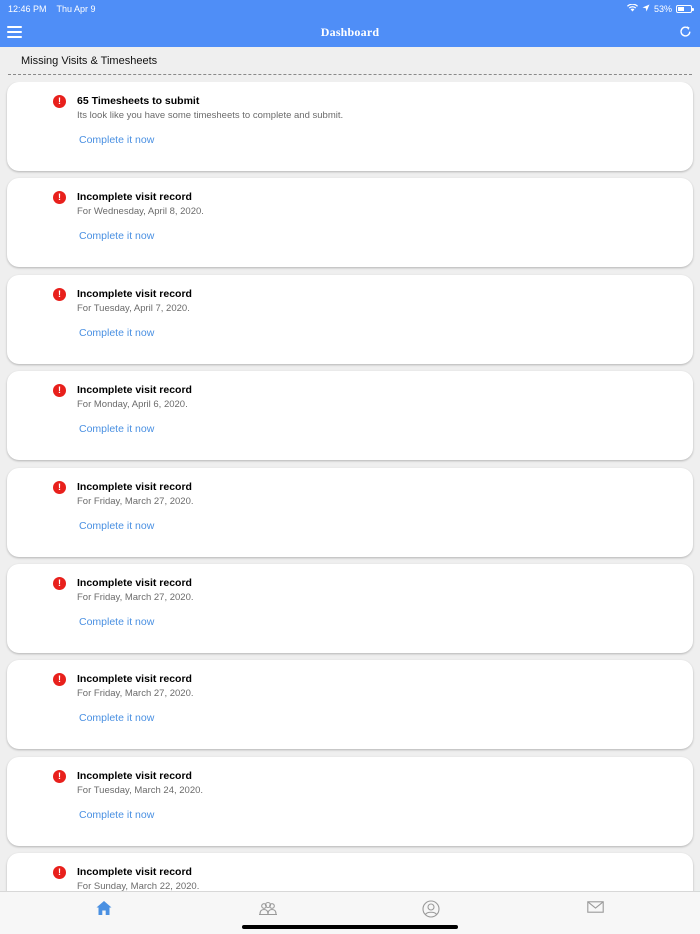 This screenshot has height=934, width=700. Describe the element at coordinates (350, 74) in the screenshot. I see `section-divider` at that location.